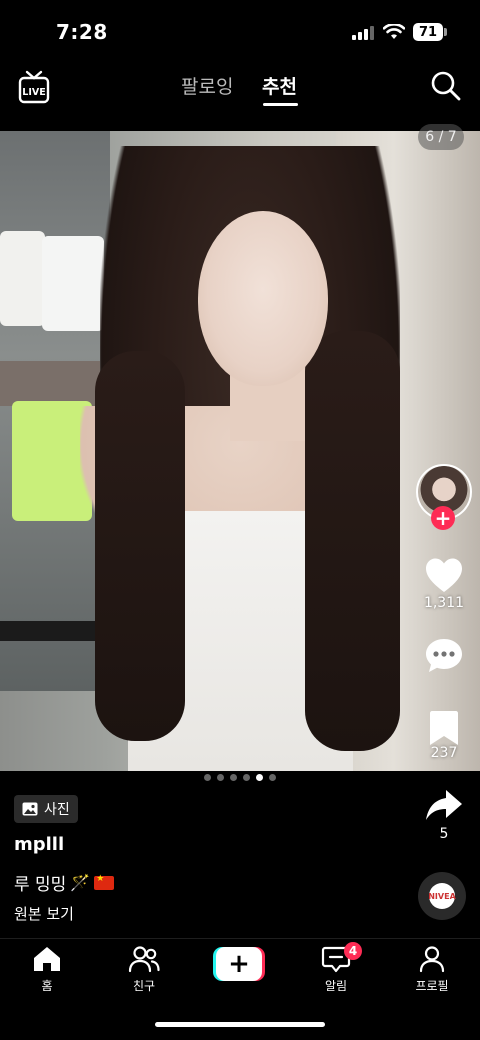  I want to click on nav-profile-label: 프로필, so click(432, 986).